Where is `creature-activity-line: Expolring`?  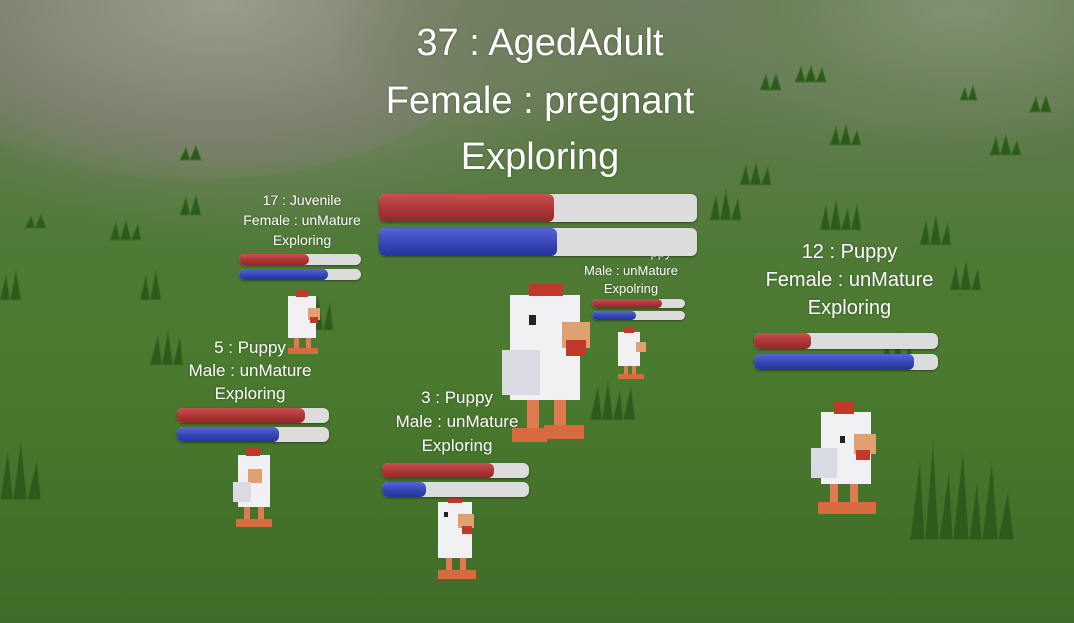 creature-activity-line: Expolring is located at coordinates (631, 288).